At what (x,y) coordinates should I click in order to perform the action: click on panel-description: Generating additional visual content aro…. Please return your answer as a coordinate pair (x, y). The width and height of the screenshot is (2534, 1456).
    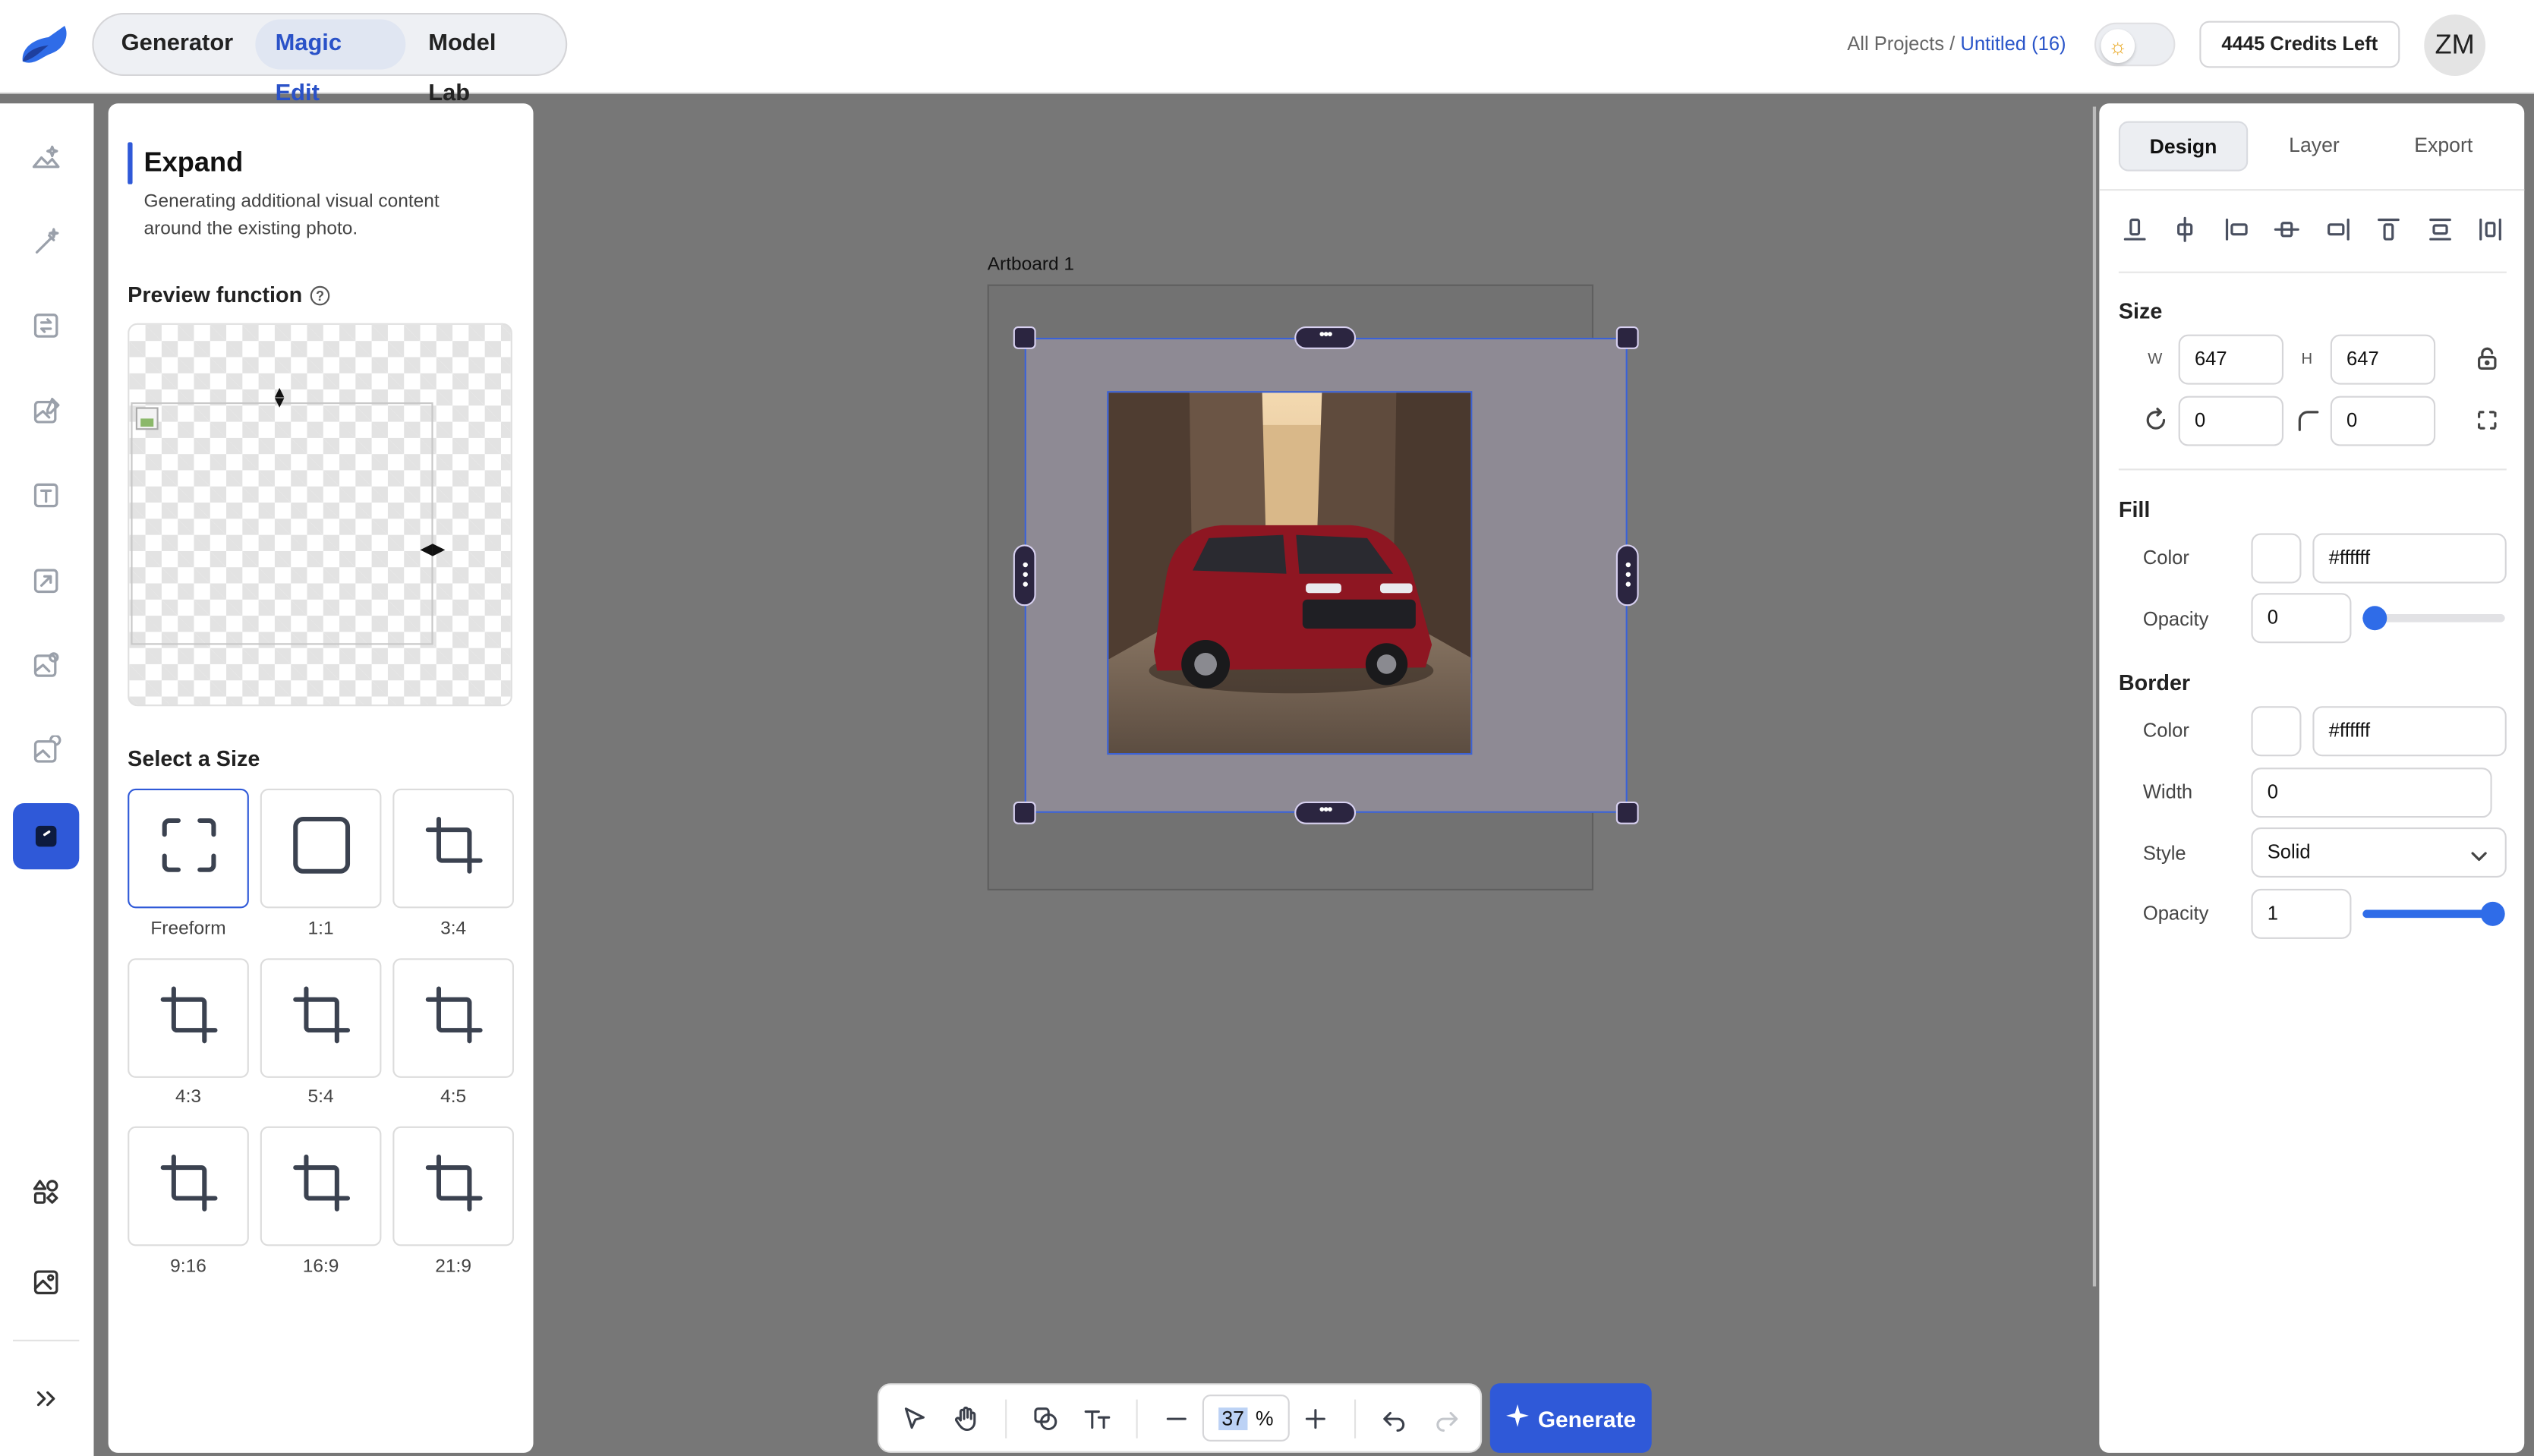
    Looking at the image, I should click on (291, 216).